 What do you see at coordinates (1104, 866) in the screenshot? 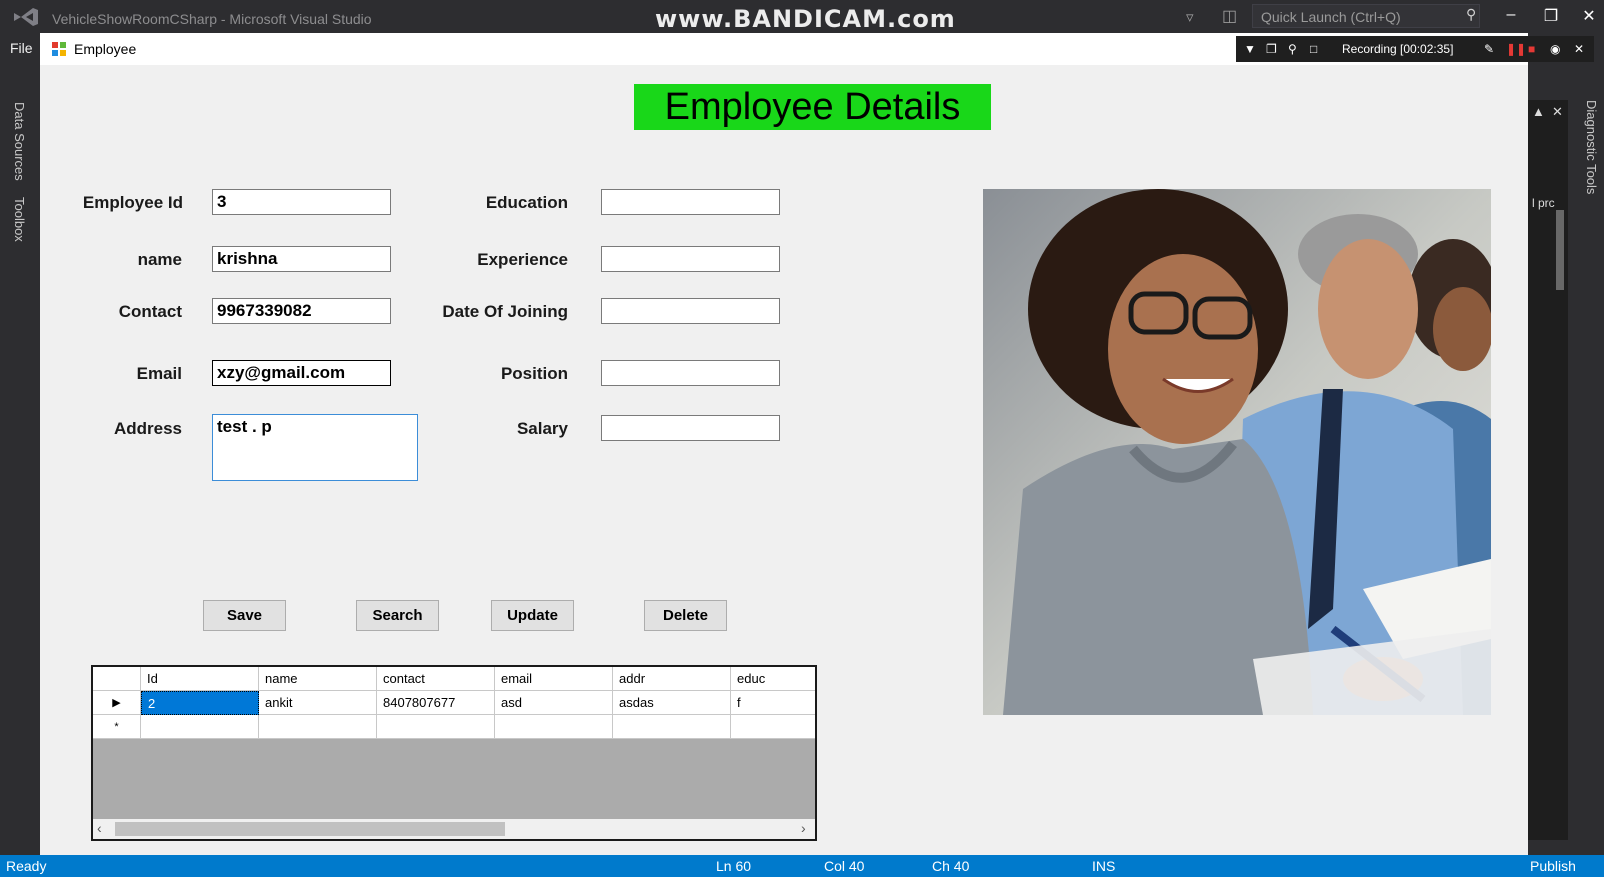
I see `status-ins: INS` at bounding box center [1104, 866].